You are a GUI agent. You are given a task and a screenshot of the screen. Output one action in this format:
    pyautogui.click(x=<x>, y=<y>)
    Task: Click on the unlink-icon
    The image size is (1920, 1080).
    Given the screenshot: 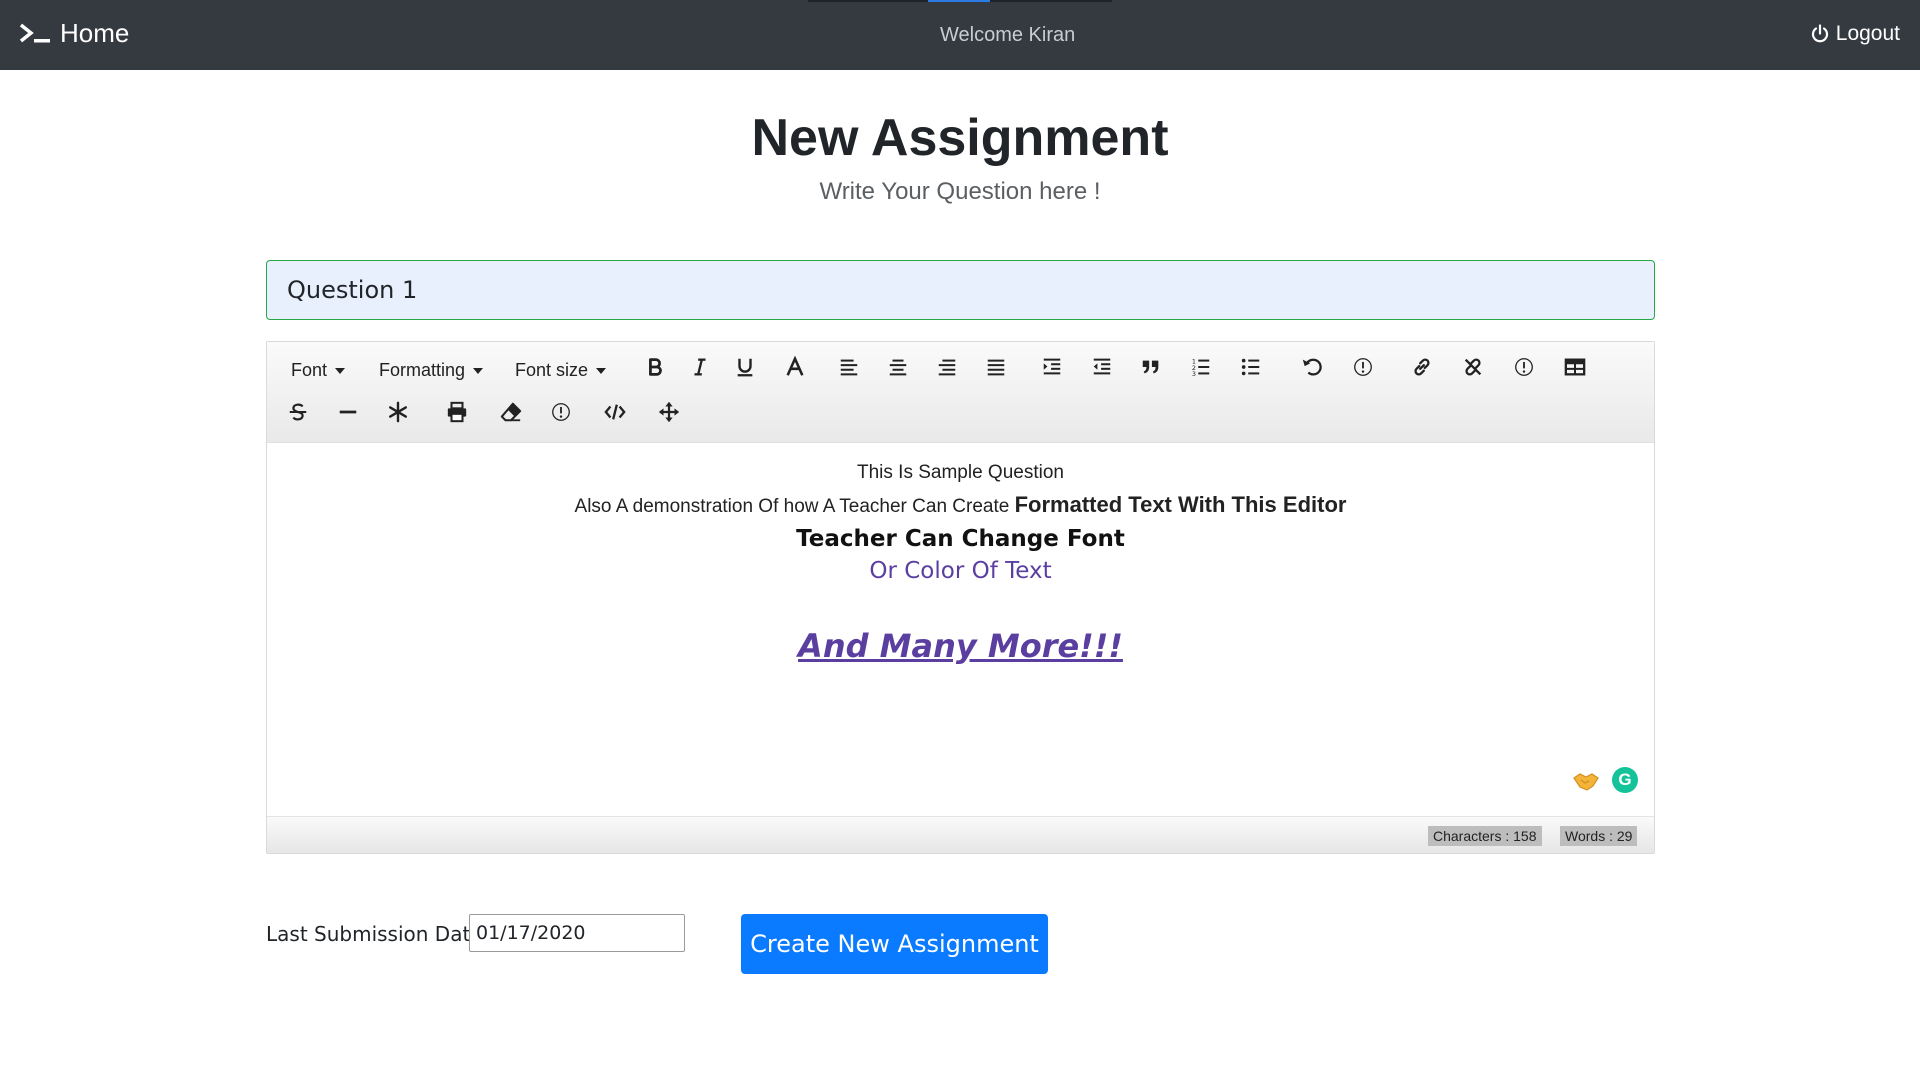 What is the action you would take?
    pyautogui.click(x=1473, y=367)
    